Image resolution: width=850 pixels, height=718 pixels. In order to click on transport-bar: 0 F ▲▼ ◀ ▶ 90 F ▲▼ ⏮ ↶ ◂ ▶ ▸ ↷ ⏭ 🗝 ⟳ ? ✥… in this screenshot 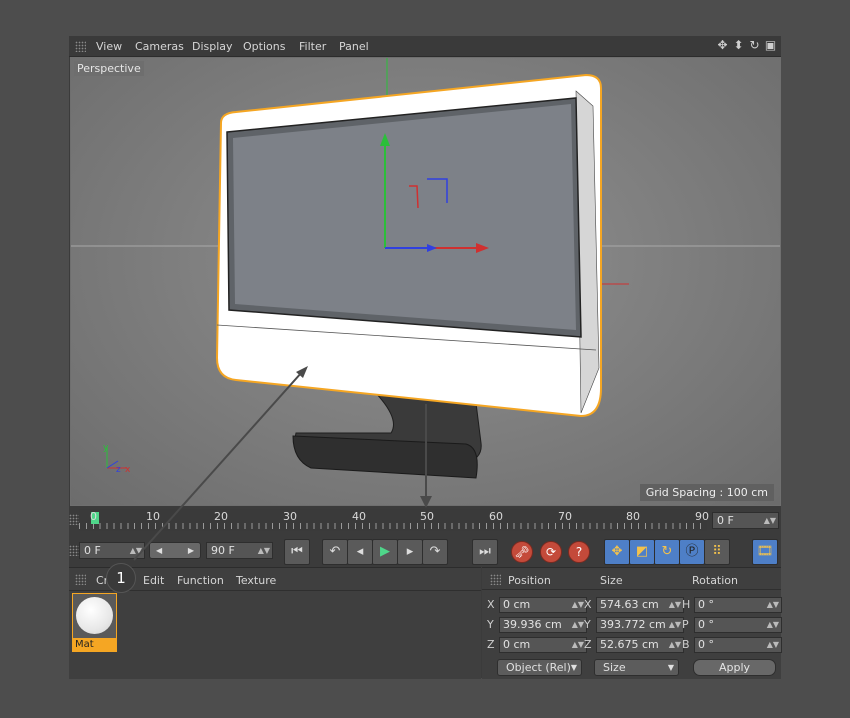, I will do `click(425, 552)`.